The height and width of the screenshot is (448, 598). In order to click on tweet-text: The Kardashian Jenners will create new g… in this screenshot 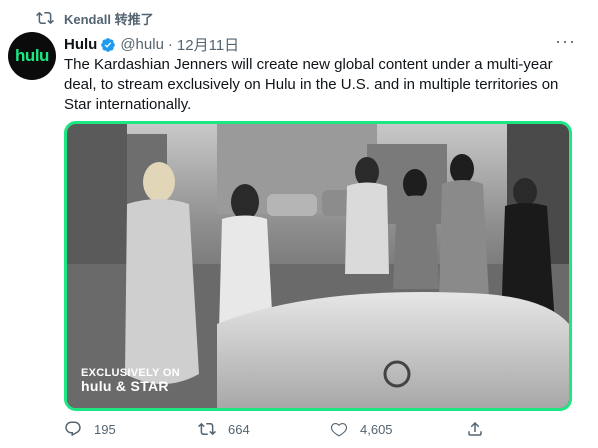, I will do `click(311, 84)`.